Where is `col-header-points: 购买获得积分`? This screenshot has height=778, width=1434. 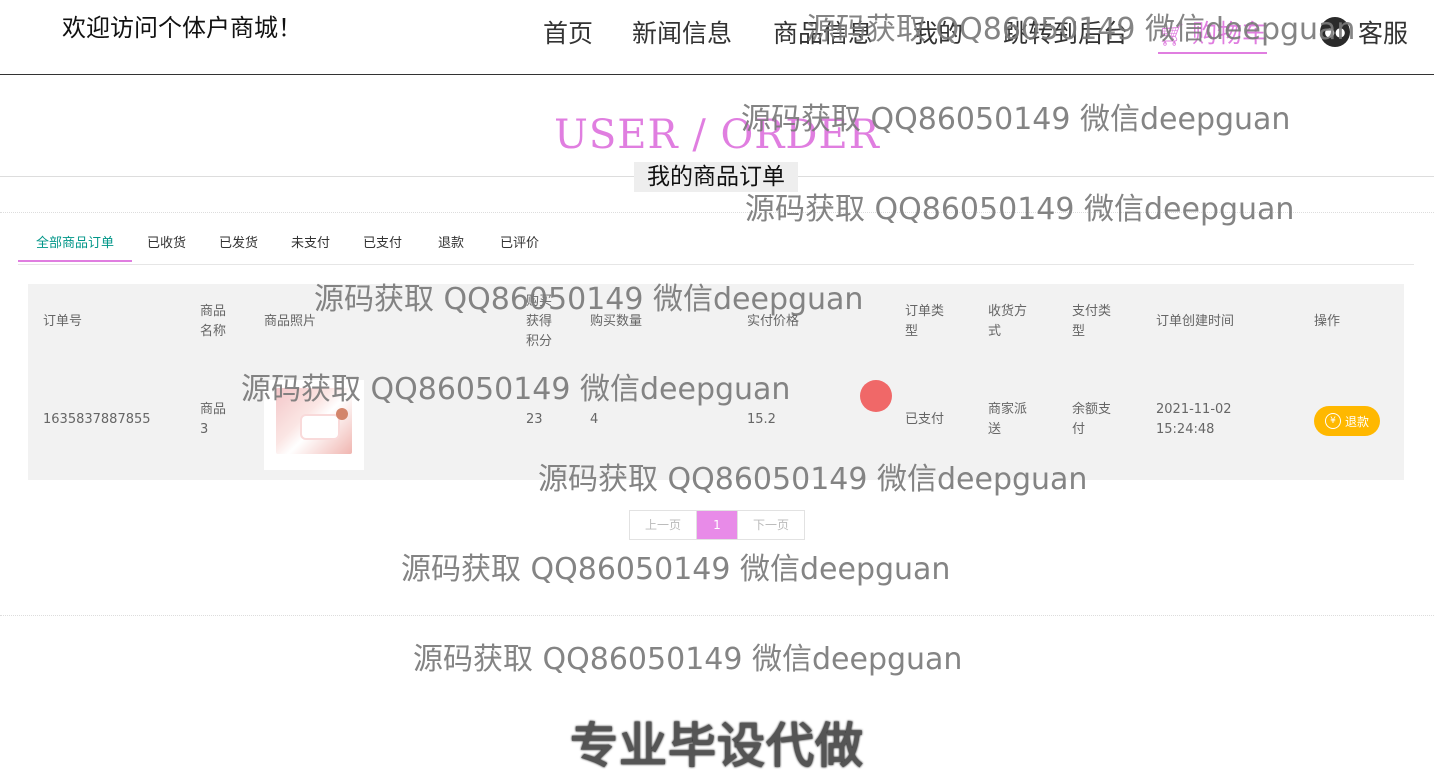
col-header-points: 购买获得积分 is located at coordinates (539, 321).